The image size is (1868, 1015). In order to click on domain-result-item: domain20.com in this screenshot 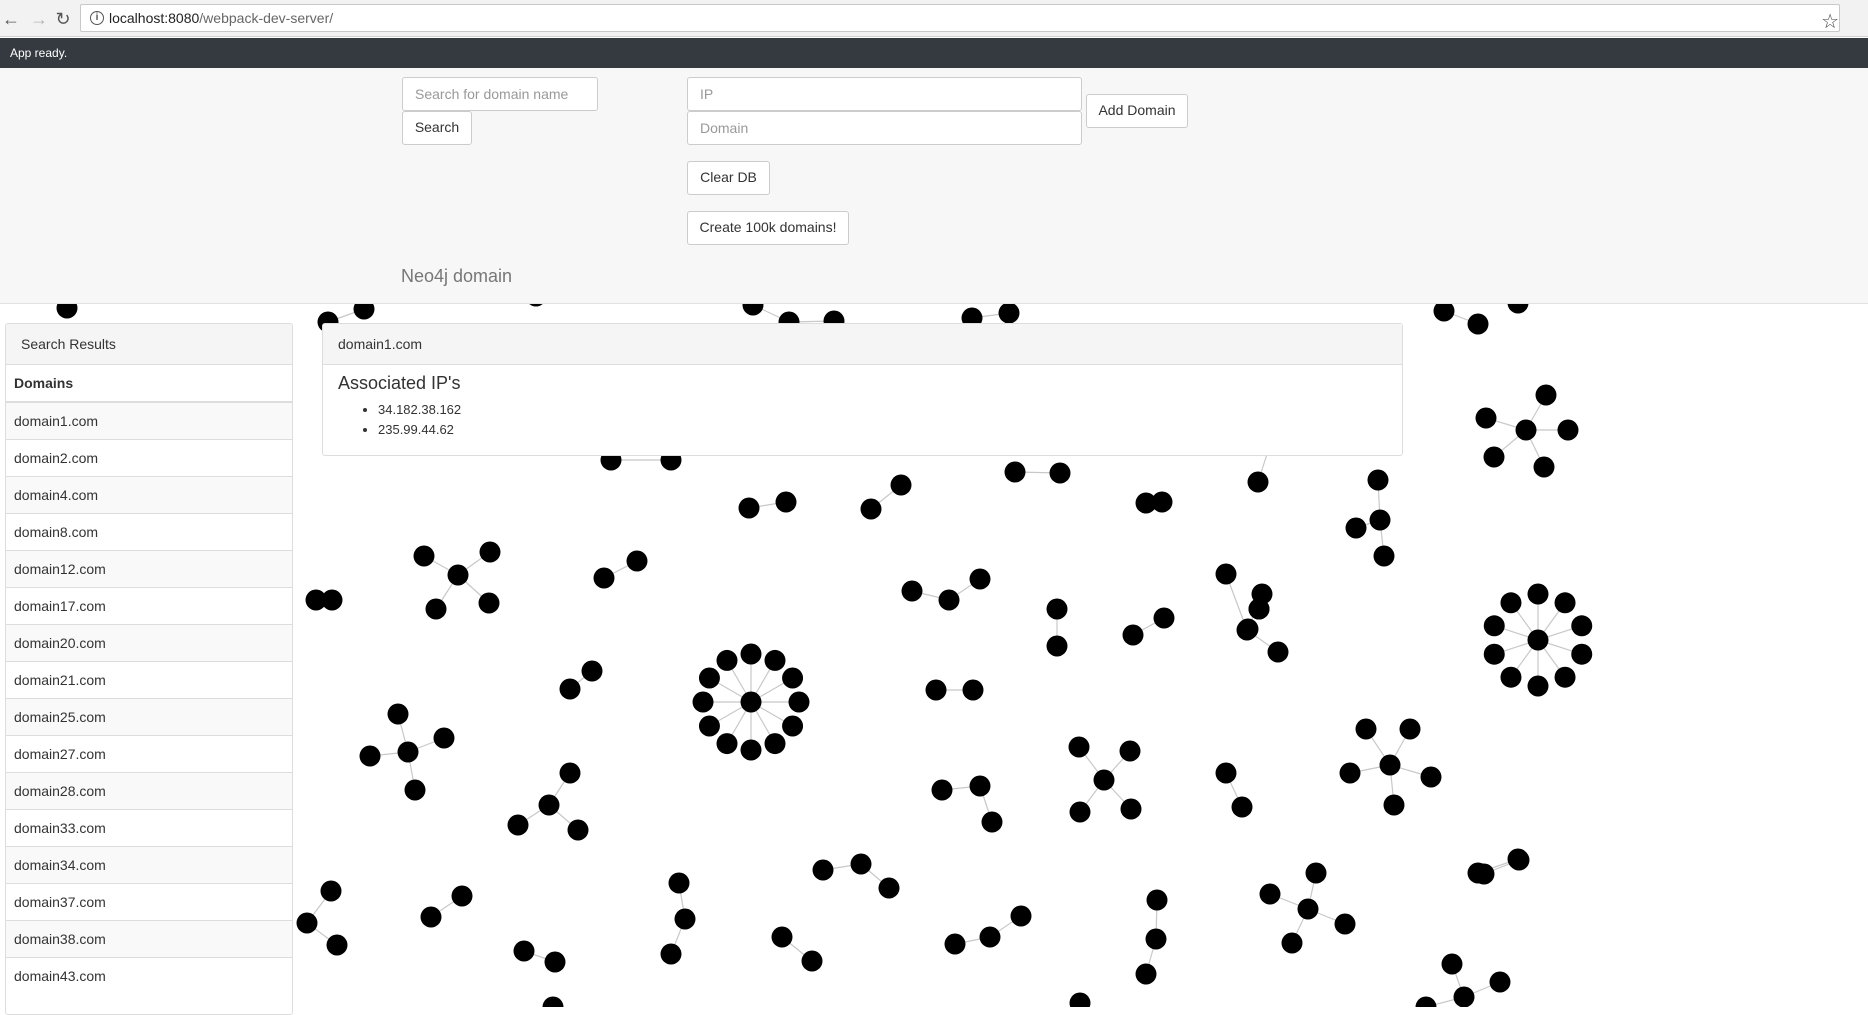, I will do `click(149, 643)`.